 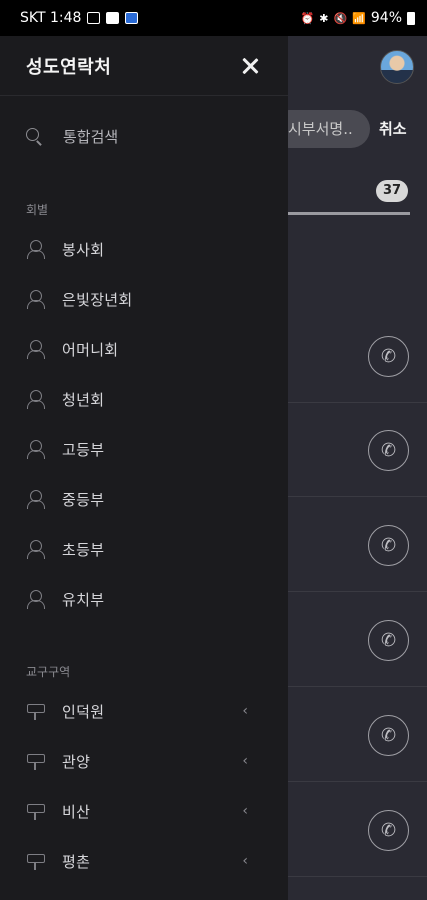 What do you see at coordinates (83, 599) in the screenshot?
I see `drawer-item-label: 유치부` at bounding box center [83, 599].